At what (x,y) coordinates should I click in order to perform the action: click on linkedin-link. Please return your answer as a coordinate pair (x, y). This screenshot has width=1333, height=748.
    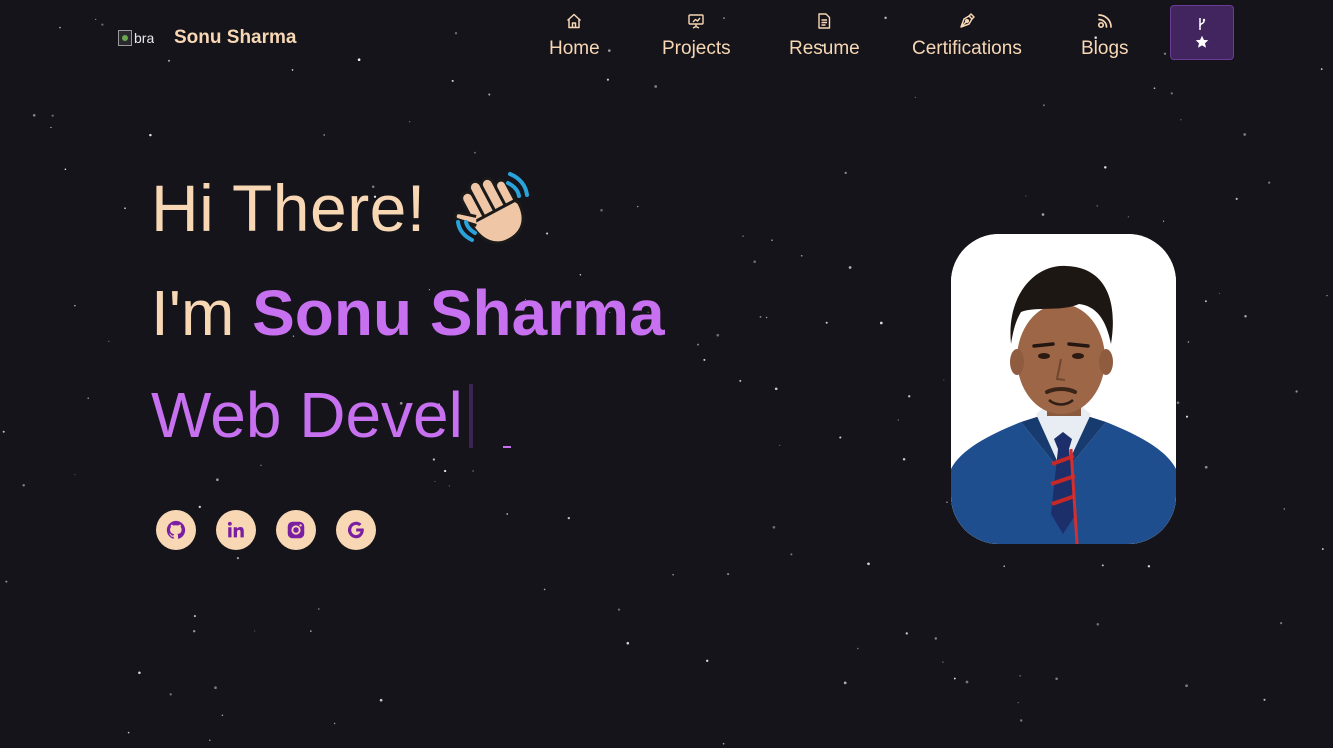
    Looking at the image, I should click on (236, 530).